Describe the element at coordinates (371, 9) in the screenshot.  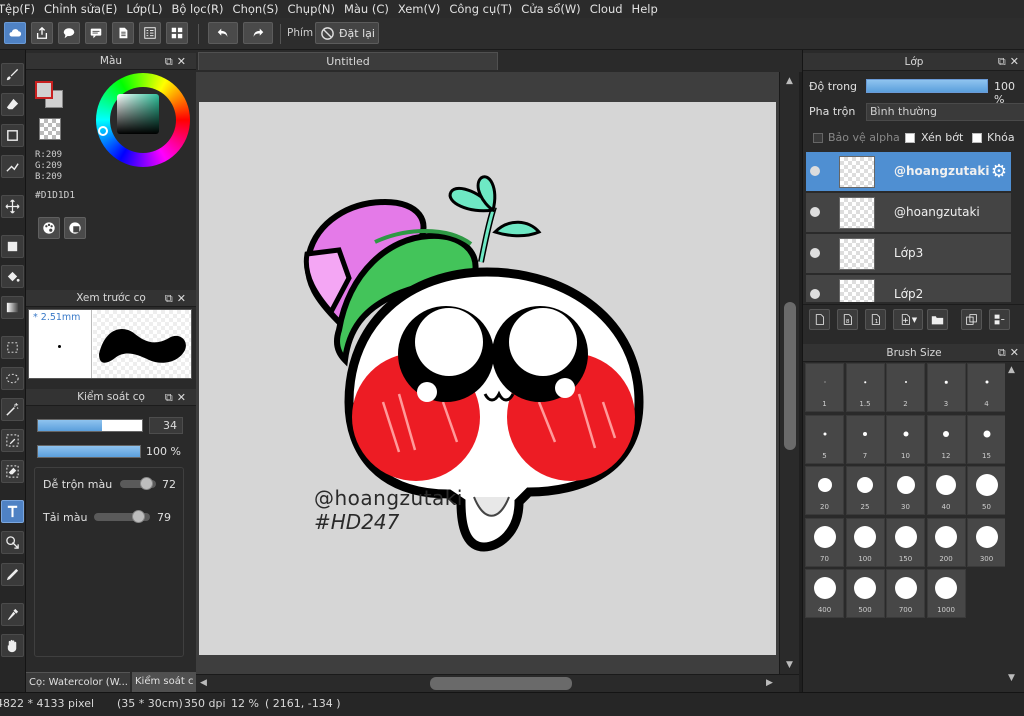
I see `menu-color: Màu (C)` at that location.